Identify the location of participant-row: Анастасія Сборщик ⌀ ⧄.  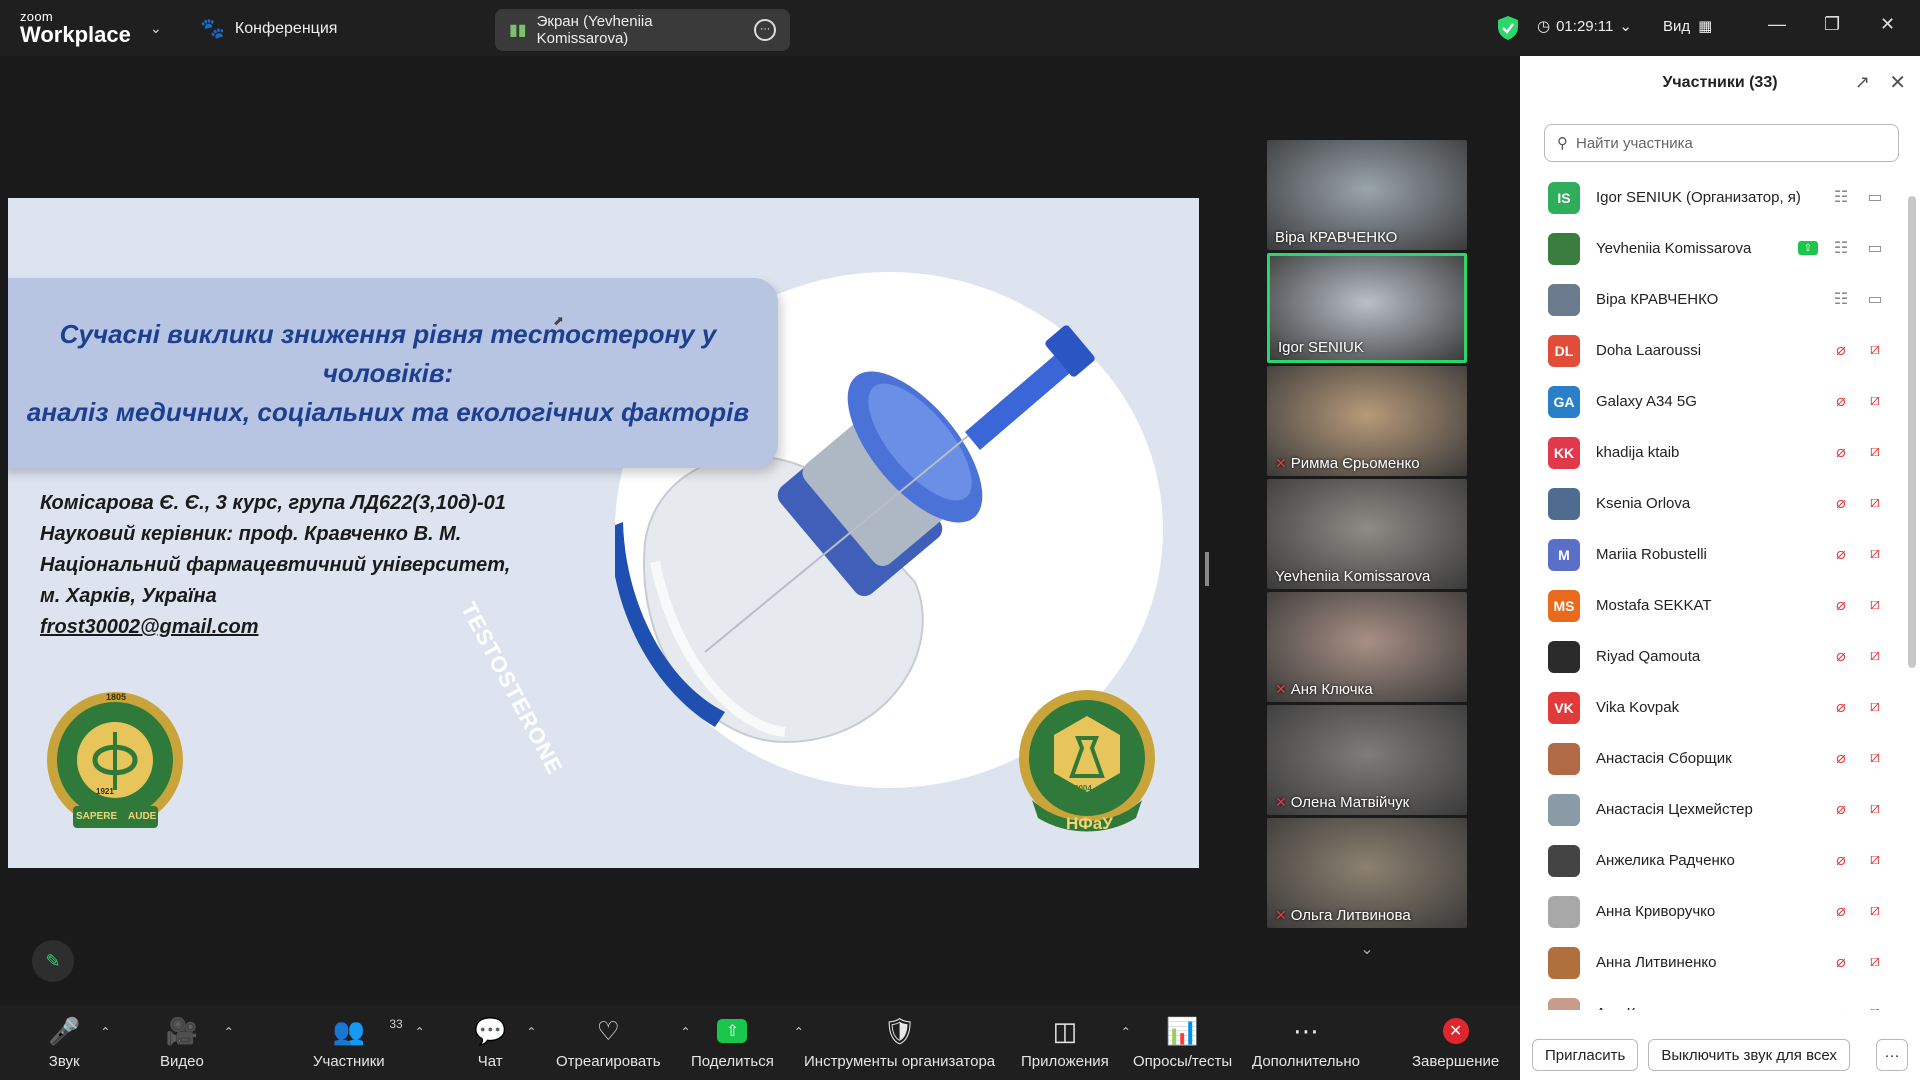
(1710, 758).